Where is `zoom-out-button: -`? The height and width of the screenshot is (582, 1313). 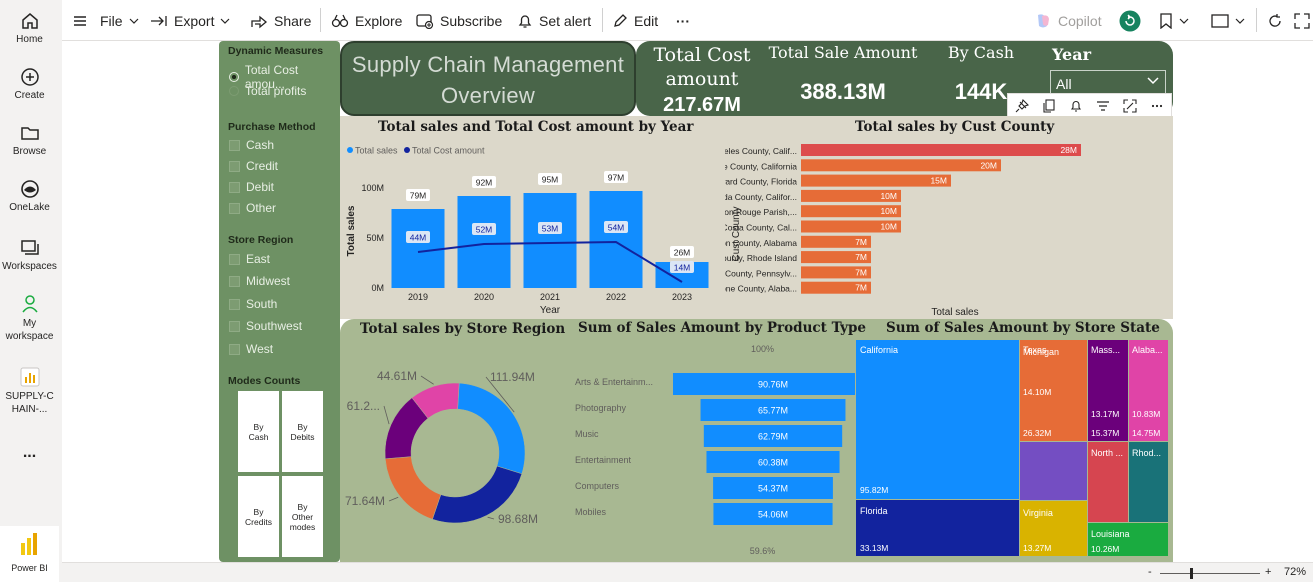
zoom-out-button: - is located at coordinates (1150, 572).